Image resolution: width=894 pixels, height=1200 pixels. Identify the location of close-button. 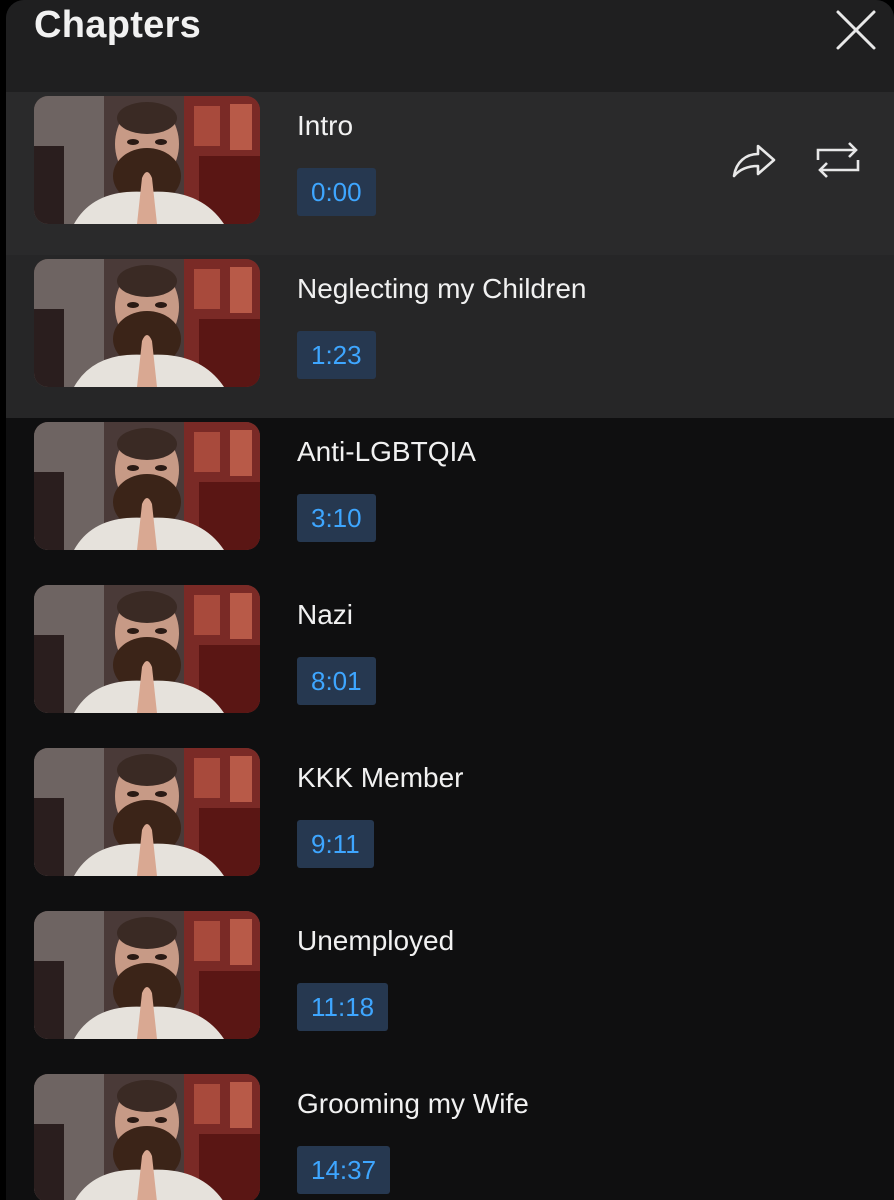
(856, 30).